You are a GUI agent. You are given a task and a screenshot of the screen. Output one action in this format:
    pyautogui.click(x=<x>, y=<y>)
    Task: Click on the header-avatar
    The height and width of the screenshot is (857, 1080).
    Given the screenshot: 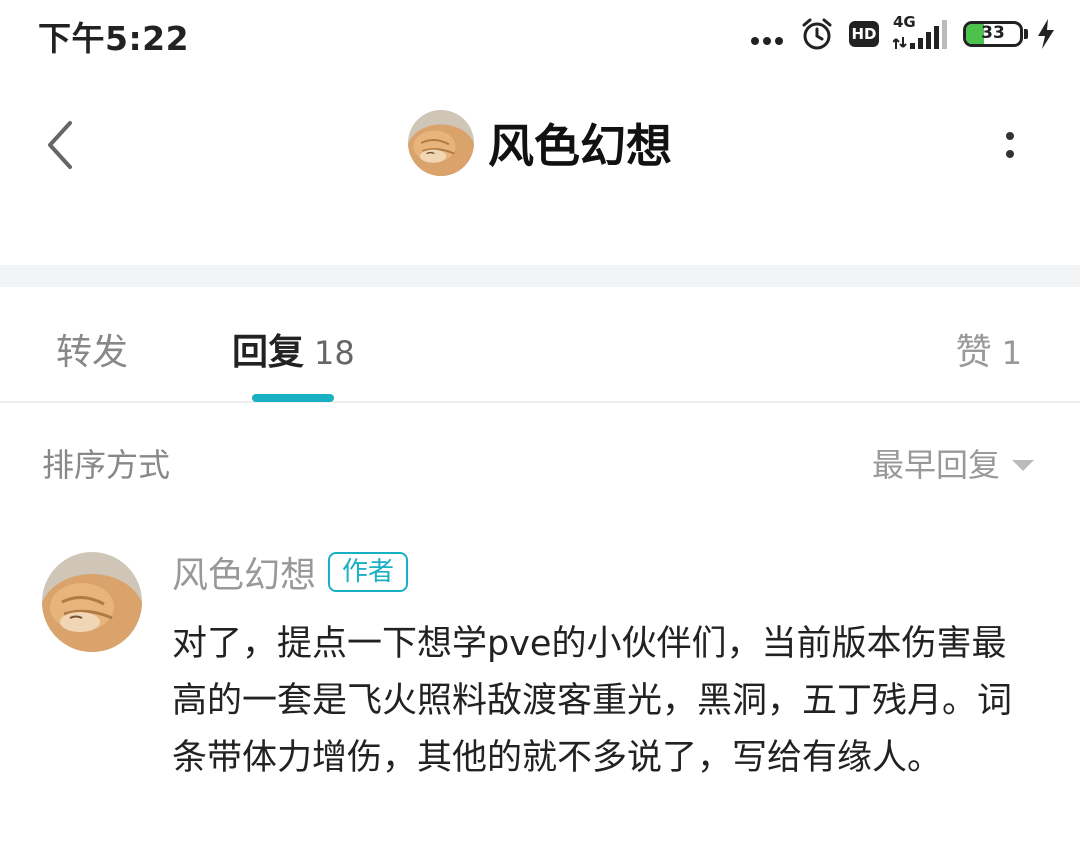 What is the action you would take?
    pyautogui.click(x=441, y=143)
    